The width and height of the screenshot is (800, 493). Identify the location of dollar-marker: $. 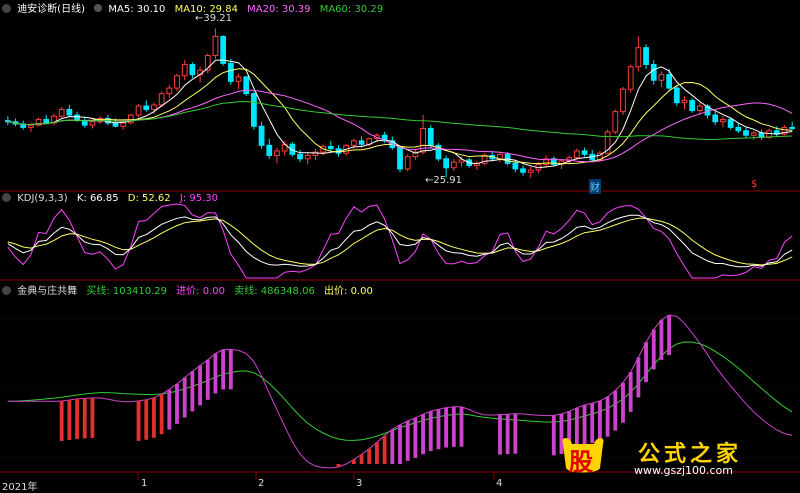
(754, 184).